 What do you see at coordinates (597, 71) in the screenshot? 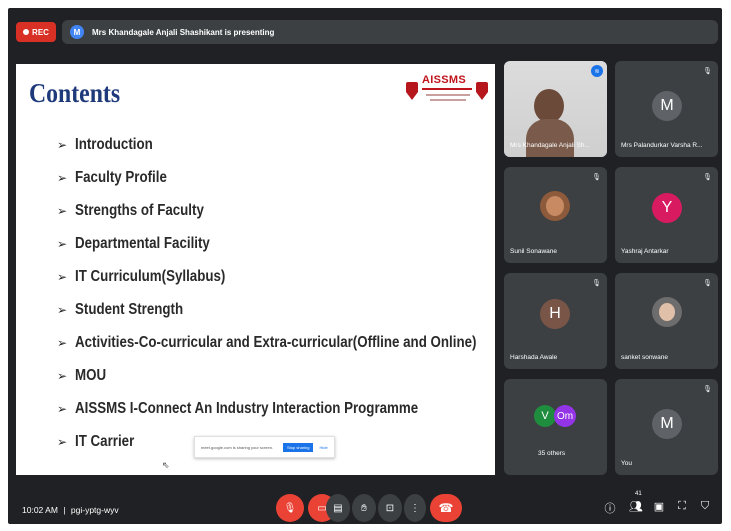
I see `speaking-icon: ≋` at bounding box center [597, 71].